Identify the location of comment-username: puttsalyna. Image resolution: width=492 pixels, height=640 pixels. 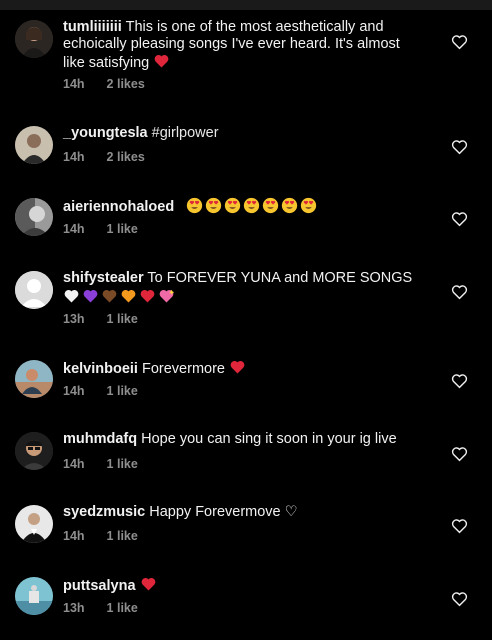
(99, 586).